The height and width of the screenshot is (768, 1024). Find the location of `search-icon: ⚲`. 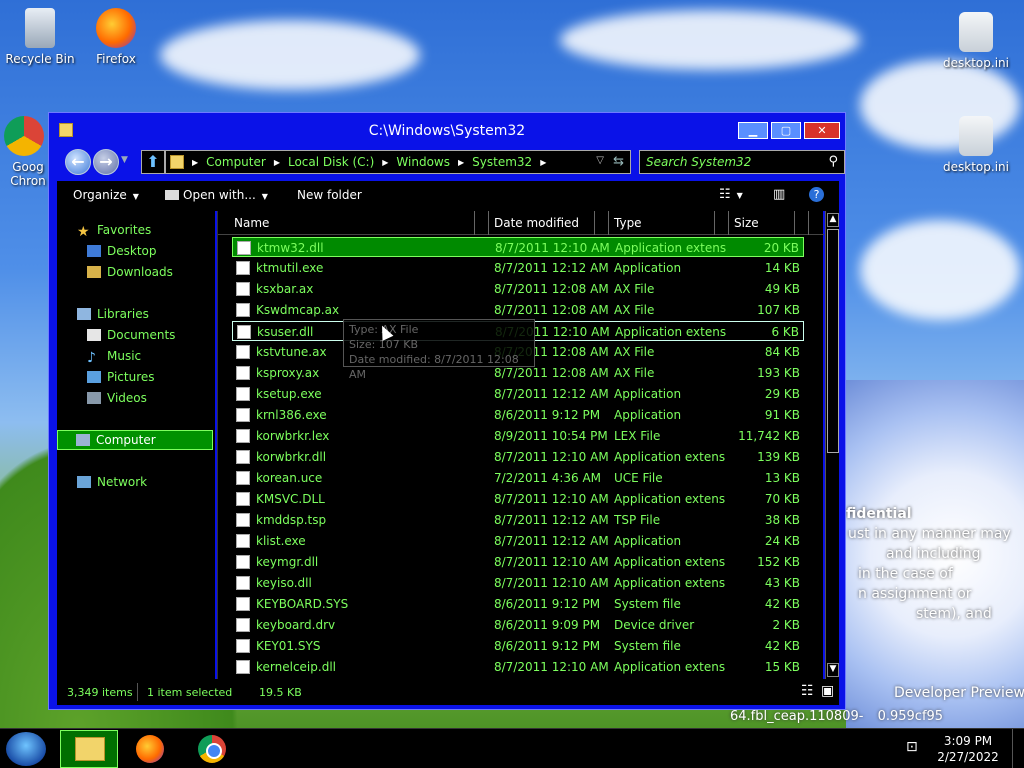

search-icon: ⚲ is located at coordinates (833, 161).